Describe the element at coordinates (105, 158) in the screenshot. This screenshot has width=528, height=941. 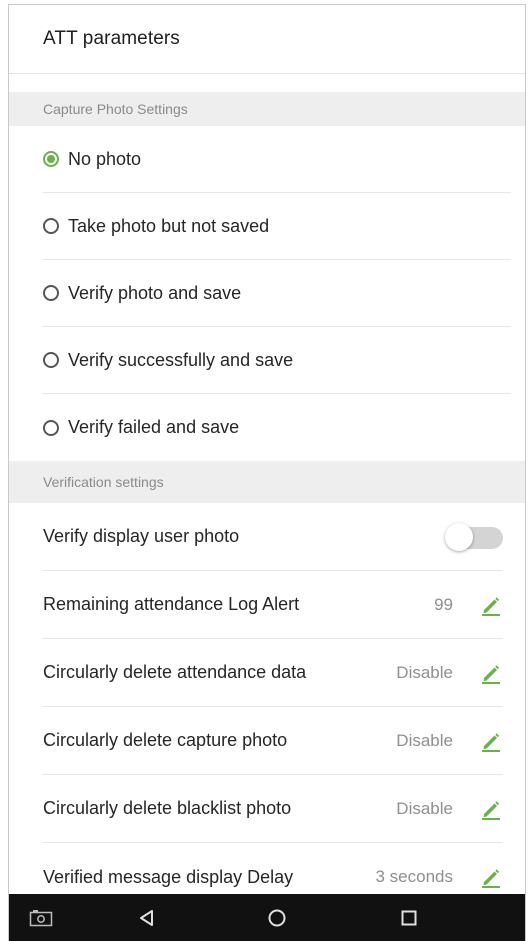
I see `option-label: No photo` at that location.